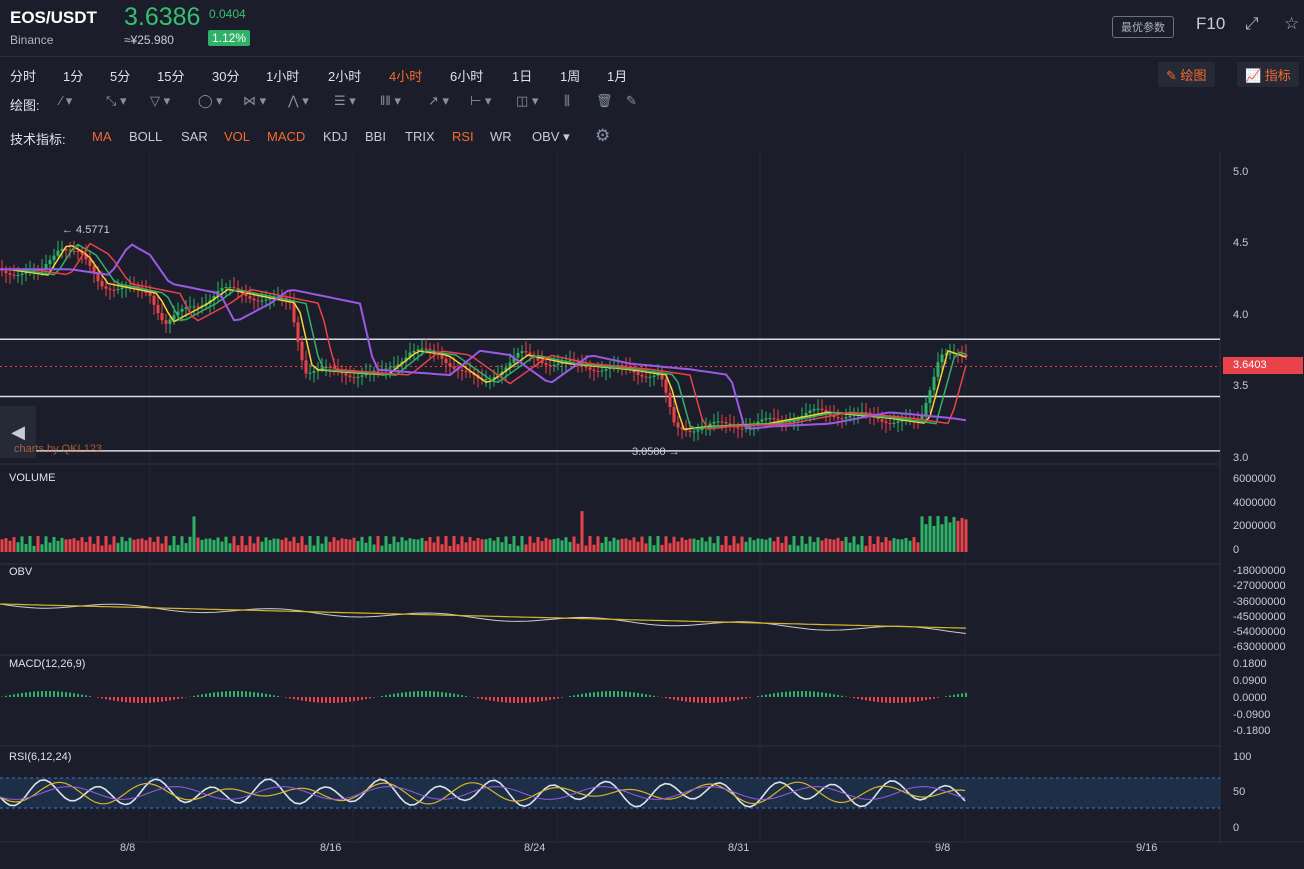 Image resolution: width=1304 pixels, height=869 pixels. Describe the element at coordinates (73, 75) in the screenshot. I see `tf-1m: 1分` at that location.